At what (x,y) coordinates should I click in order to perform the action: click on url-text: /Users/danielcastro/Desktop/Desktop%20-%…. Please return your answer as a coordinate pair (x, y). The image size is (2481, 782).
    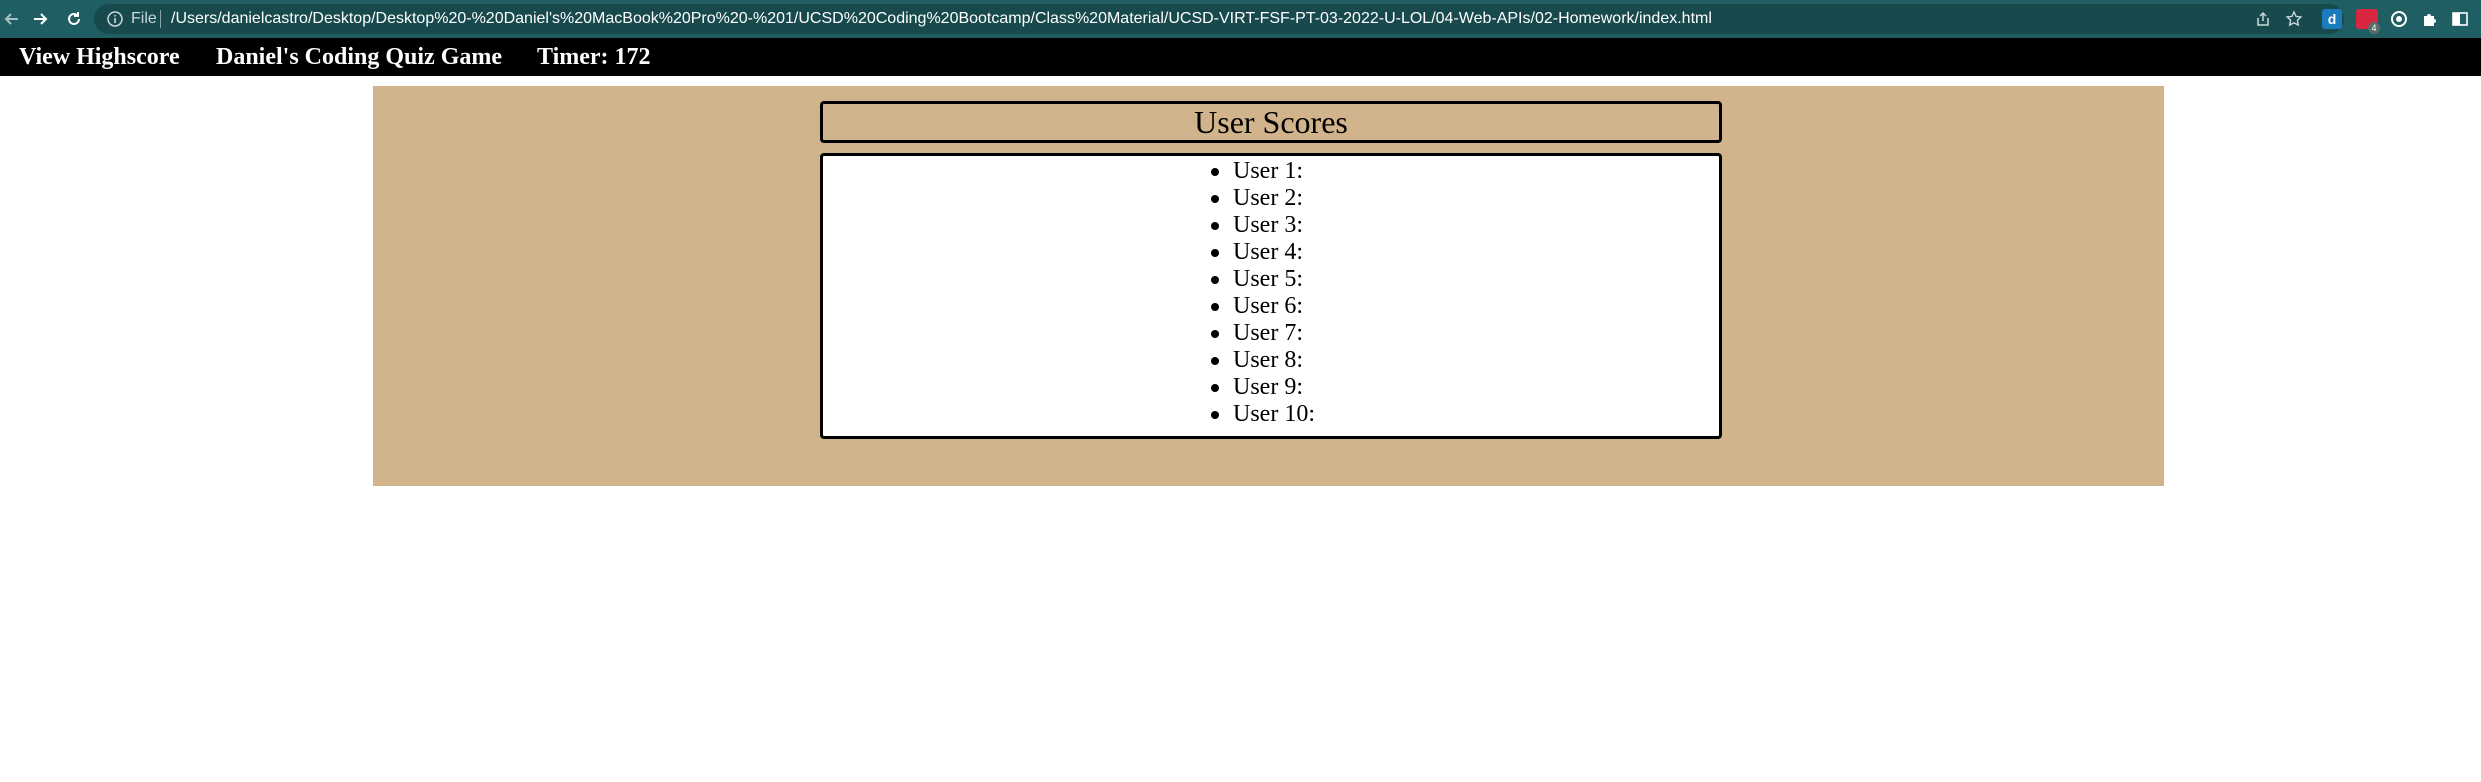
    Looking at the image, I should click on (941, 19).